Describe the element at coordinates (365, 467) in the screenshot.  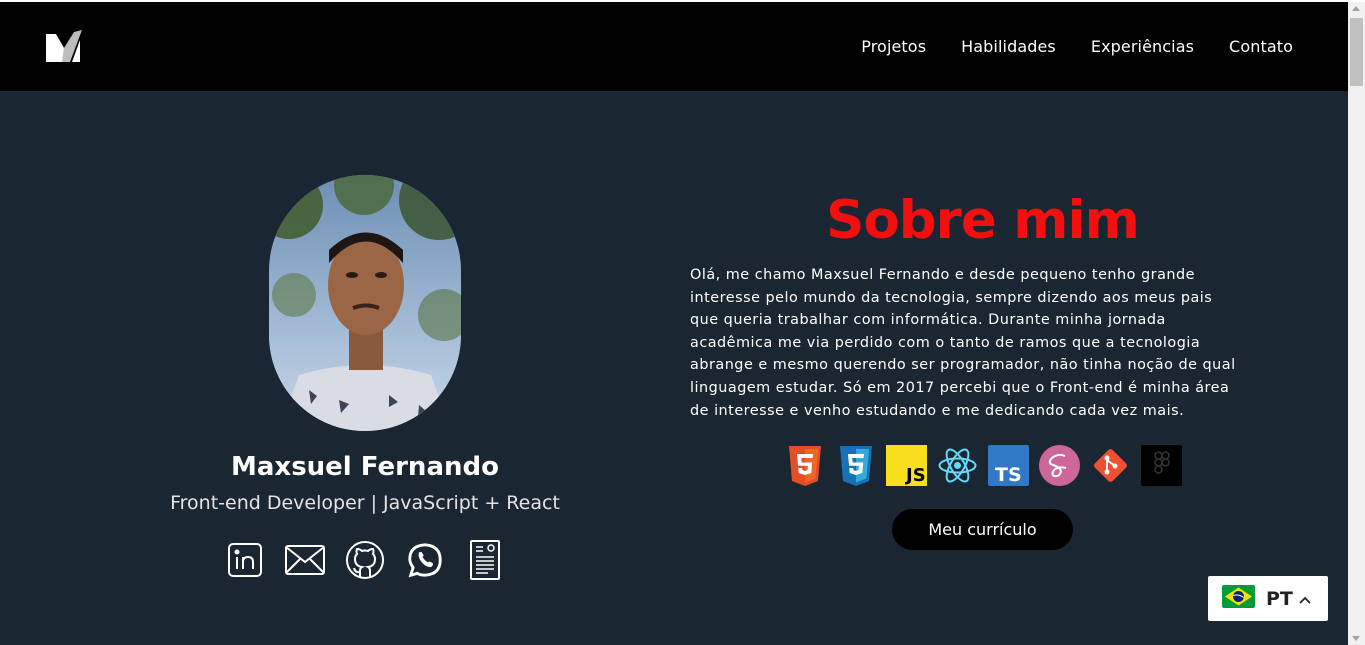
I see `profile-name: Maxsuel Fernando` at that location.